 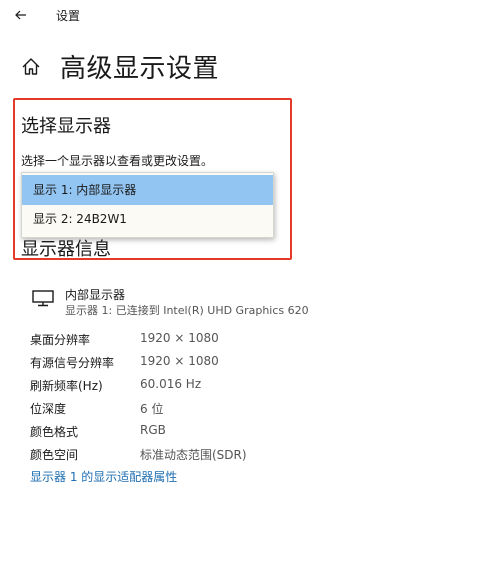 I want to click on color-space-value: 标准动态范围(SDR), so click(x=193, y=455).